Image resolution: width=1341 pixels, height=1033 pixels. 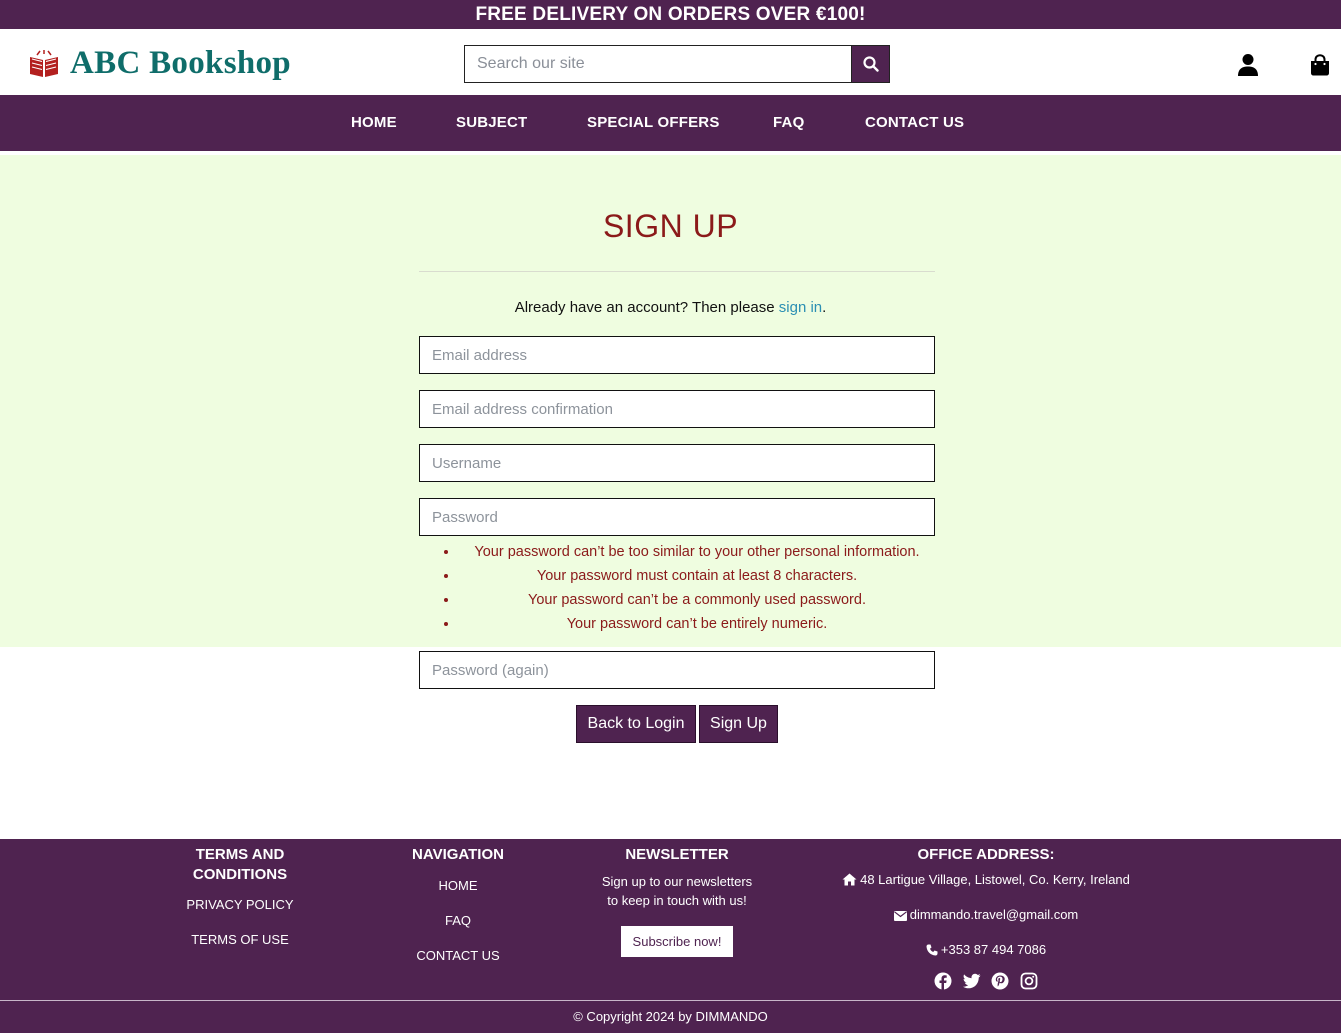 What do you see at coordinates (697, 627) in the screenshot?
I see `password-help-item: Your password can’t be entirely numeric.` at bounding box center [697, 627].